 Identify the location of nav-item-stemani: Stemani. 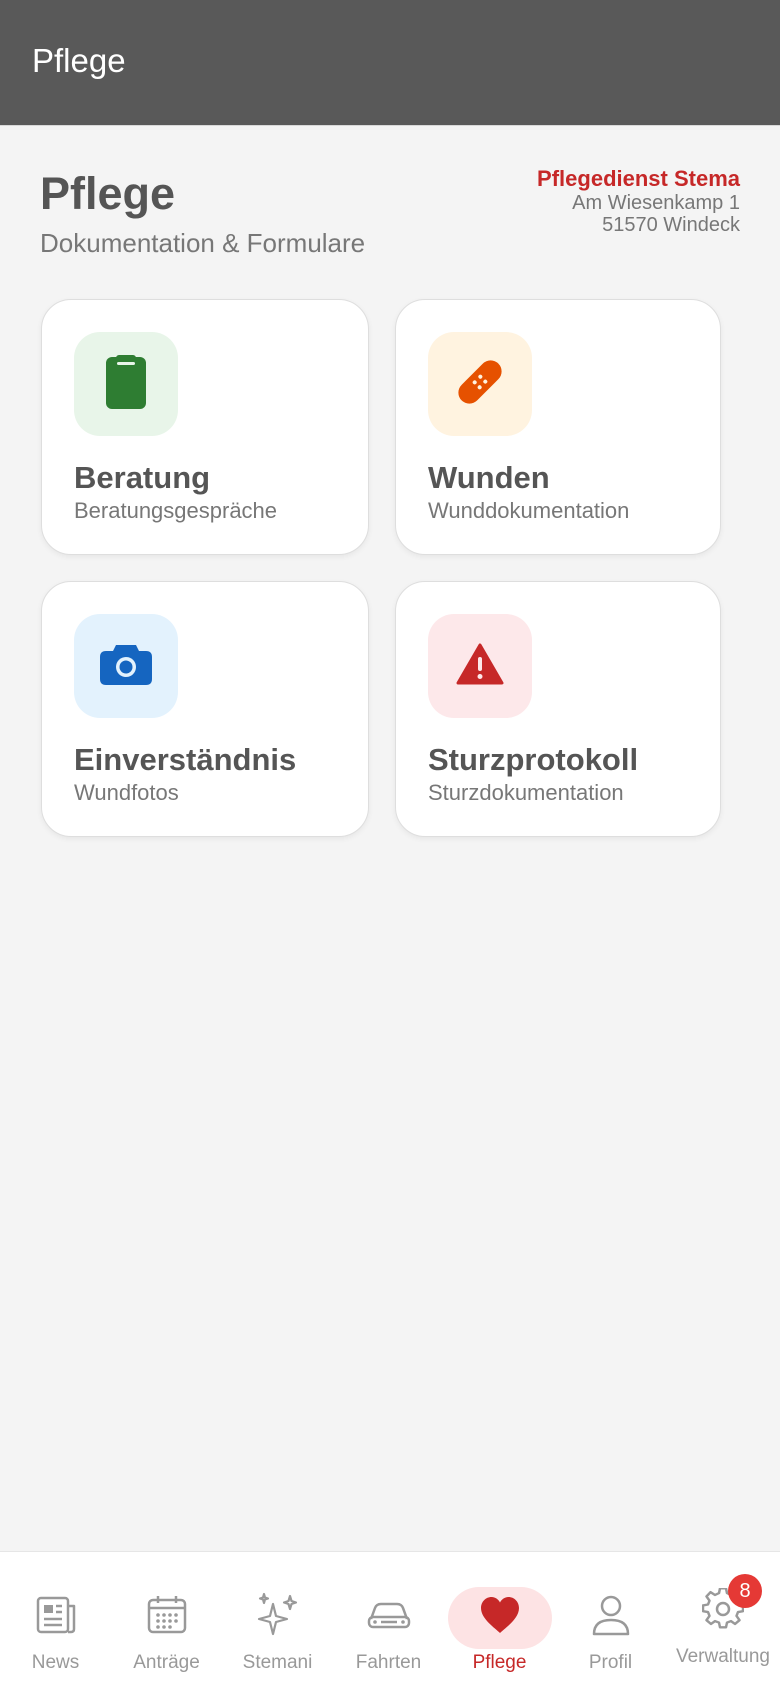
(277, 1620).